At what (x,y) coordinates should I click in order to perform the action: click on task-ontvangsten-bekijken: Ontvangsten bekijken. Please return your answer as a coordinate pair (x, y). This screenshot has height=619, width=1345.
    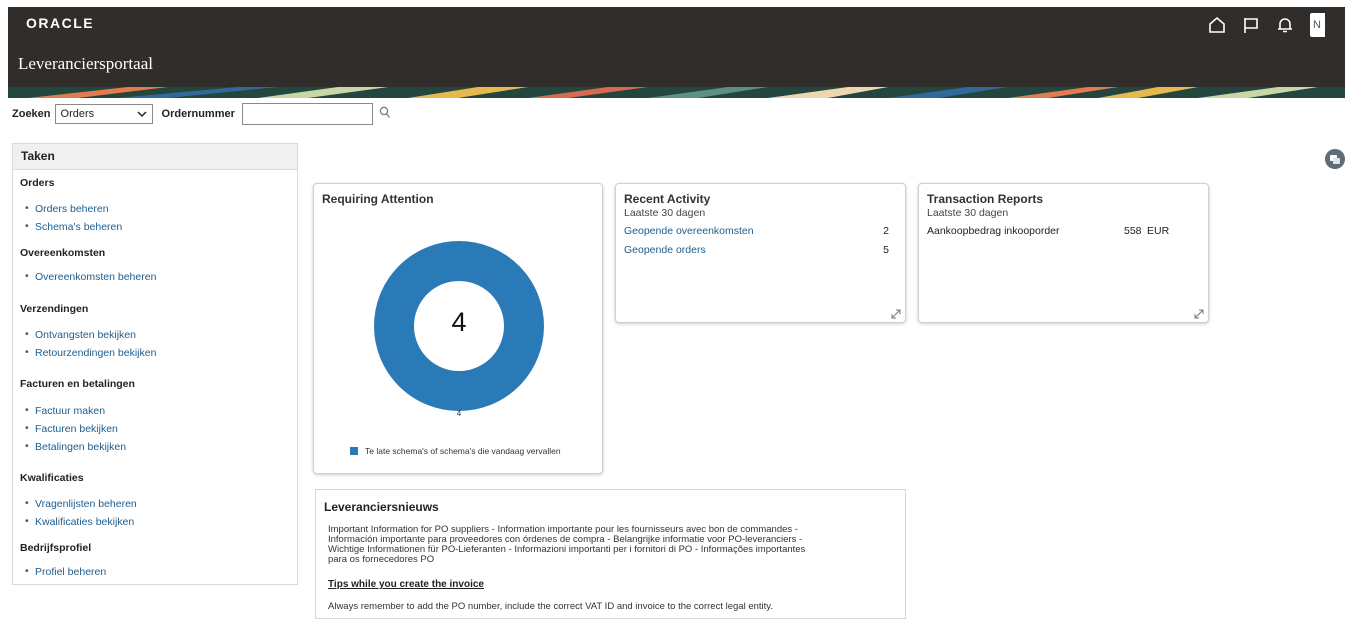
    Looking at the image, I should click on (80, 334).